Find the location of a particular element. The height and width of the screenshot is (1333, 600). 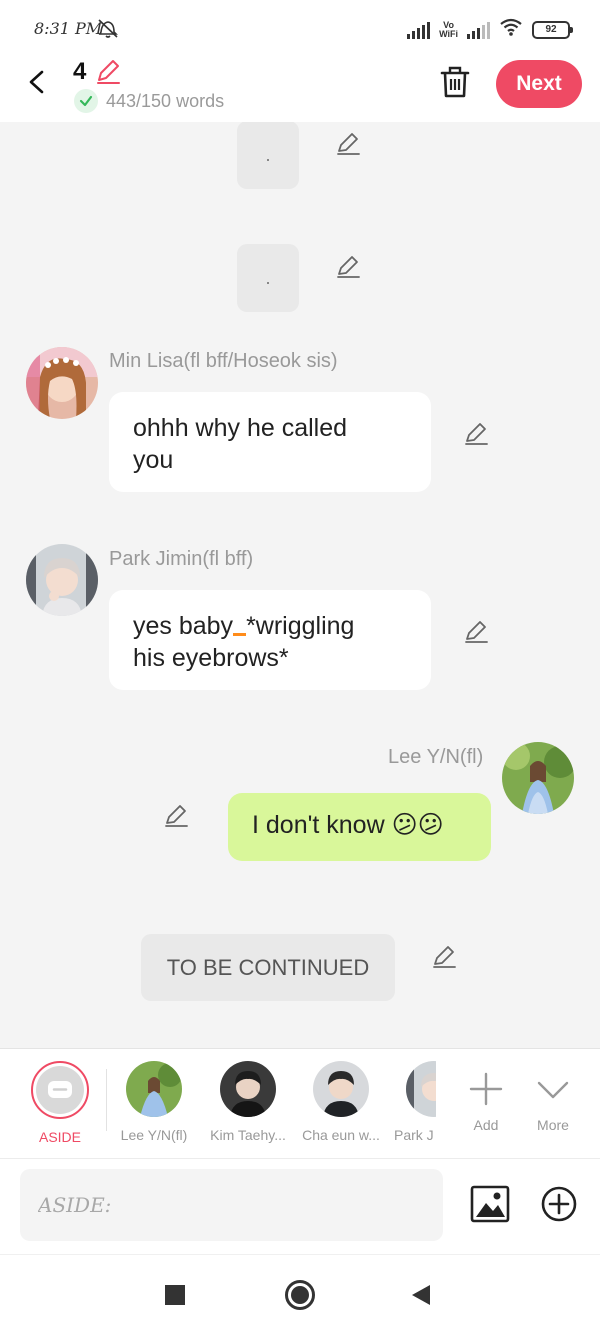

back-button is located at coordinates (37, 82).